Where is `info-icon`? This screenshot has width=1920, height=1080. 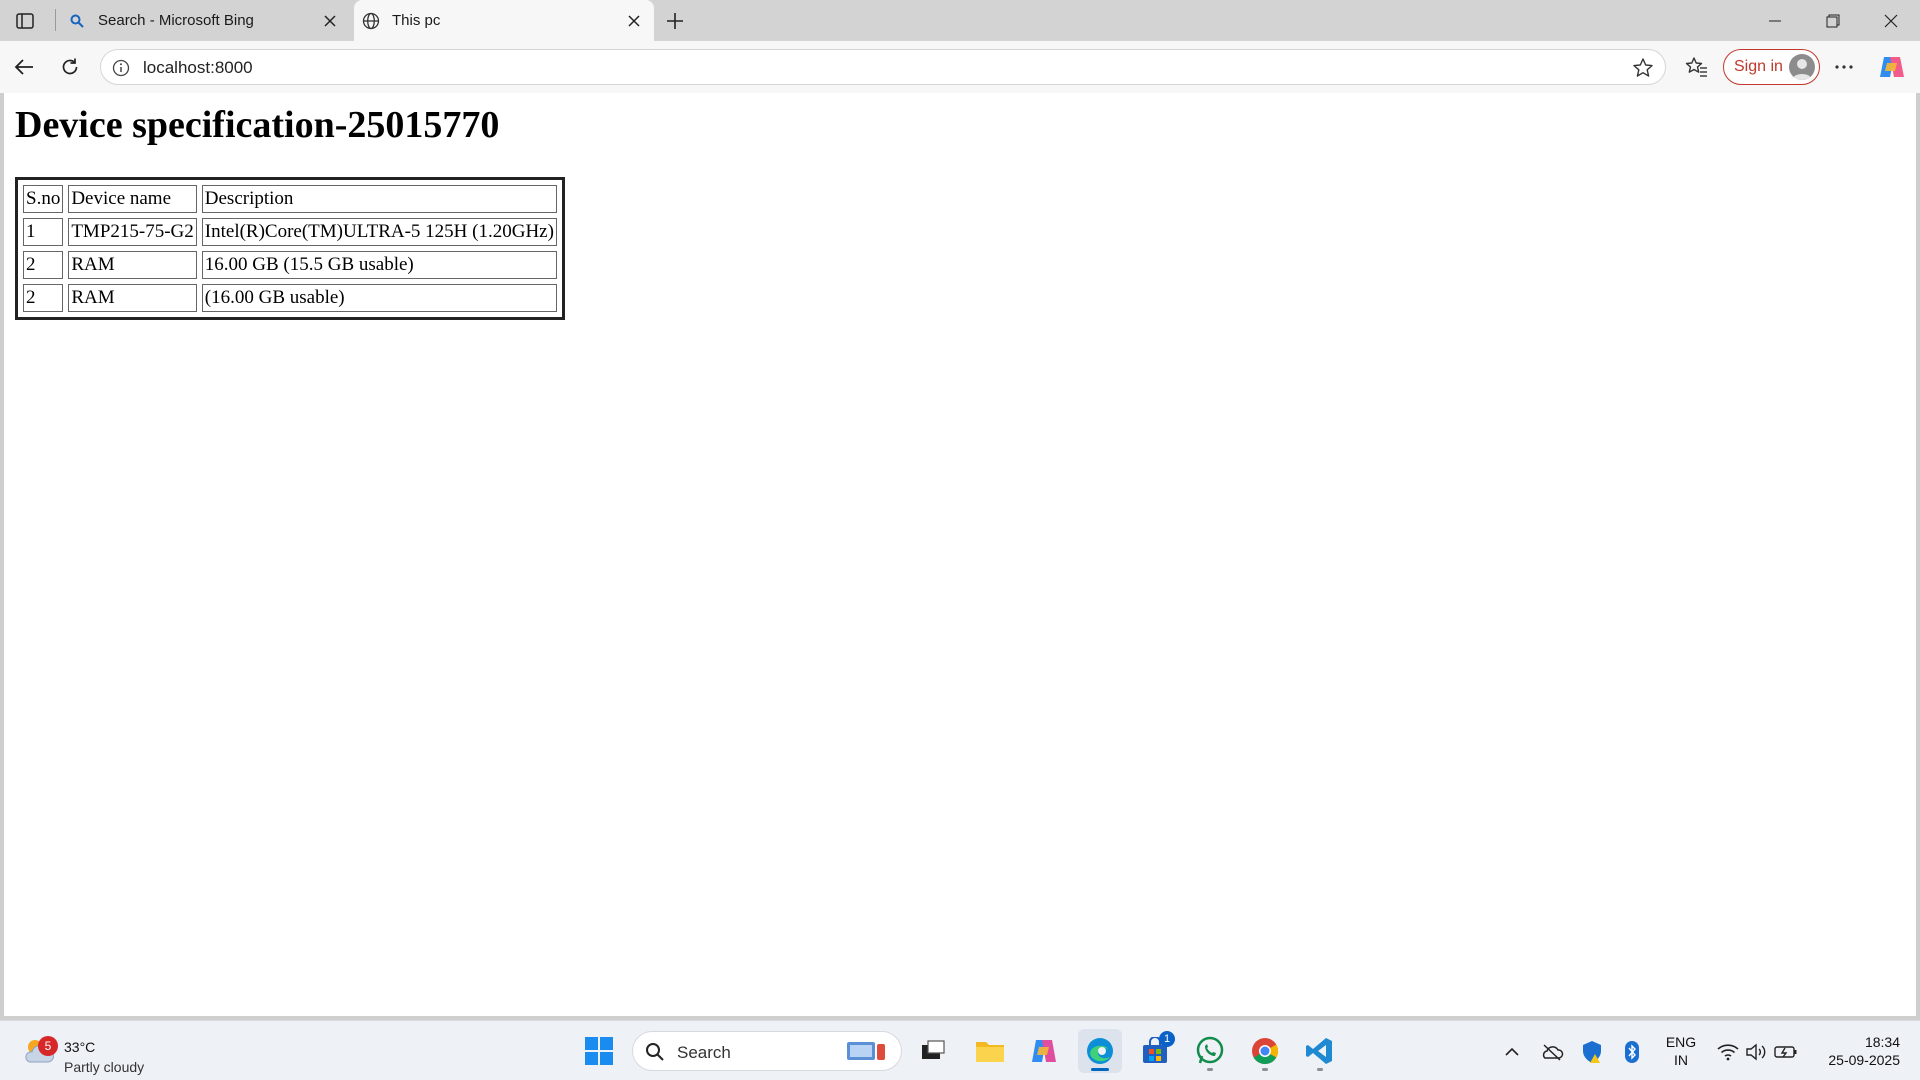 info-icon is located at coordinates (121, 68).